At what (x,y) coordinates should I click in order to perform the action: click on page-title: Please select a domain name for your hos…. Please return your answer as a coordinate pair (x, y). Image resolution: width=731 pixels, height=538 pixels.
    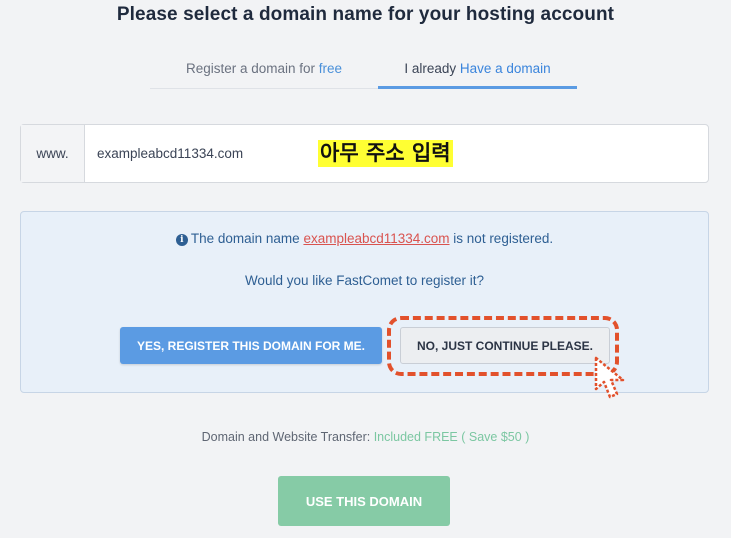
    Looking at the image, I should click on (365, 14).